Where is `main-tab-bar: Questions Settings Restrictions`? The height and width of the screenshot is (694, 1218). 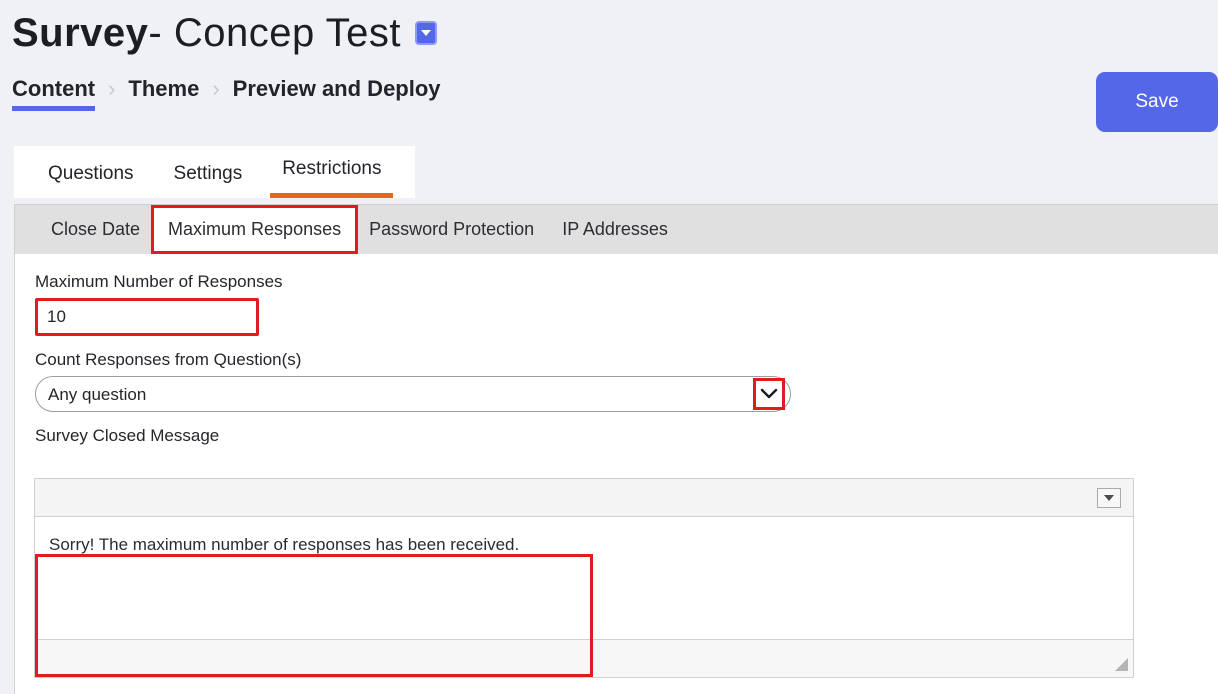
main-tab-bar: Questions Settings Restrictions is located at coordinates (215, 172).